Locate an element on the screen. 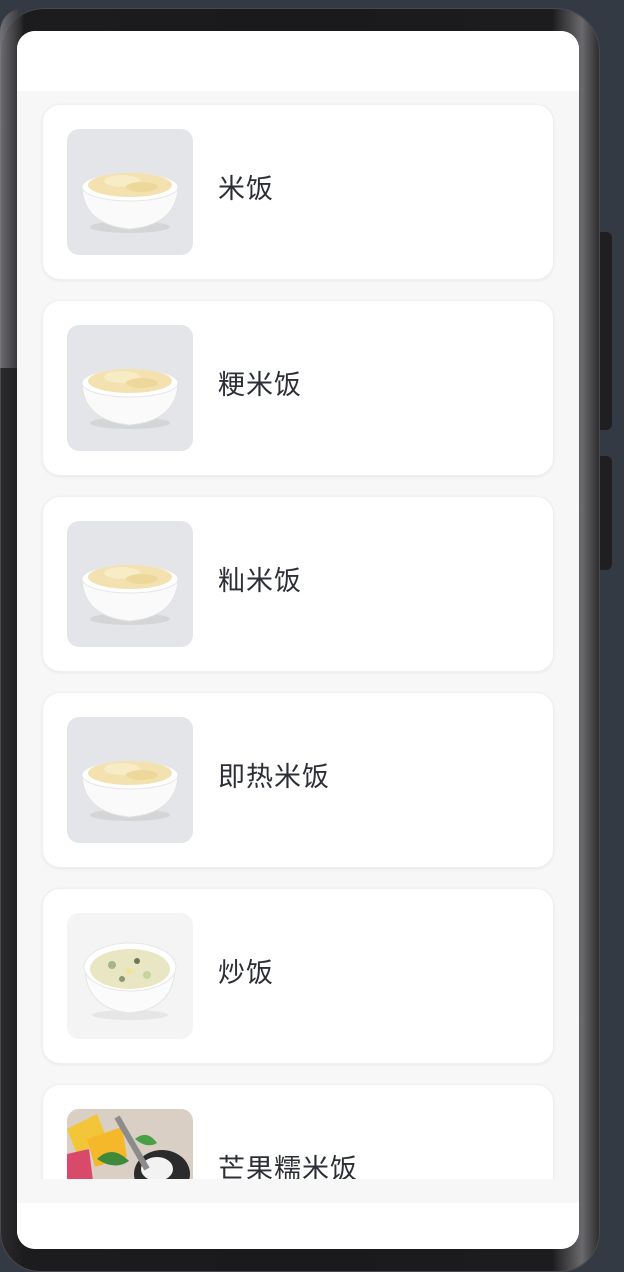  top-bar is located at coordinates (298, 61).